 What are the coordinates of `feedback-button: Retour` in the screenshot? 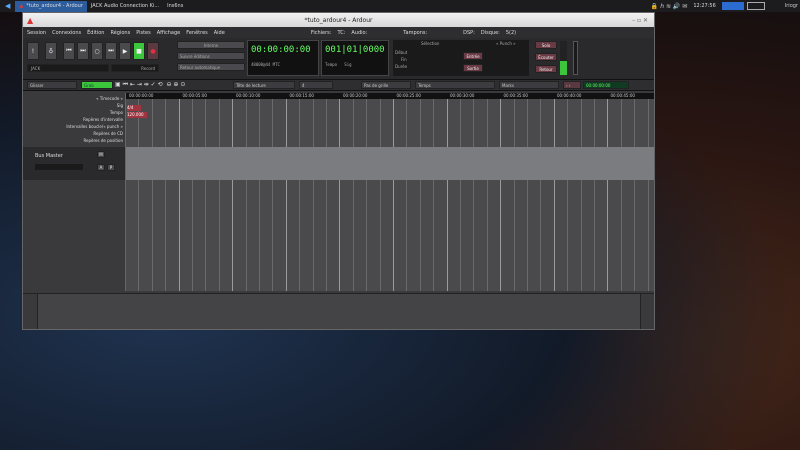 It's located at (546, 69).